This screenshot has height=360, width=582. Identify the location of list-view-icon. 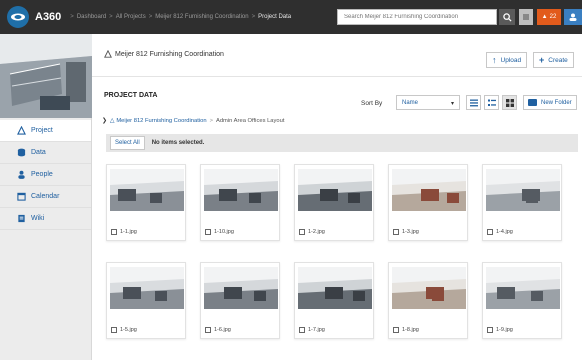
(473, 102).